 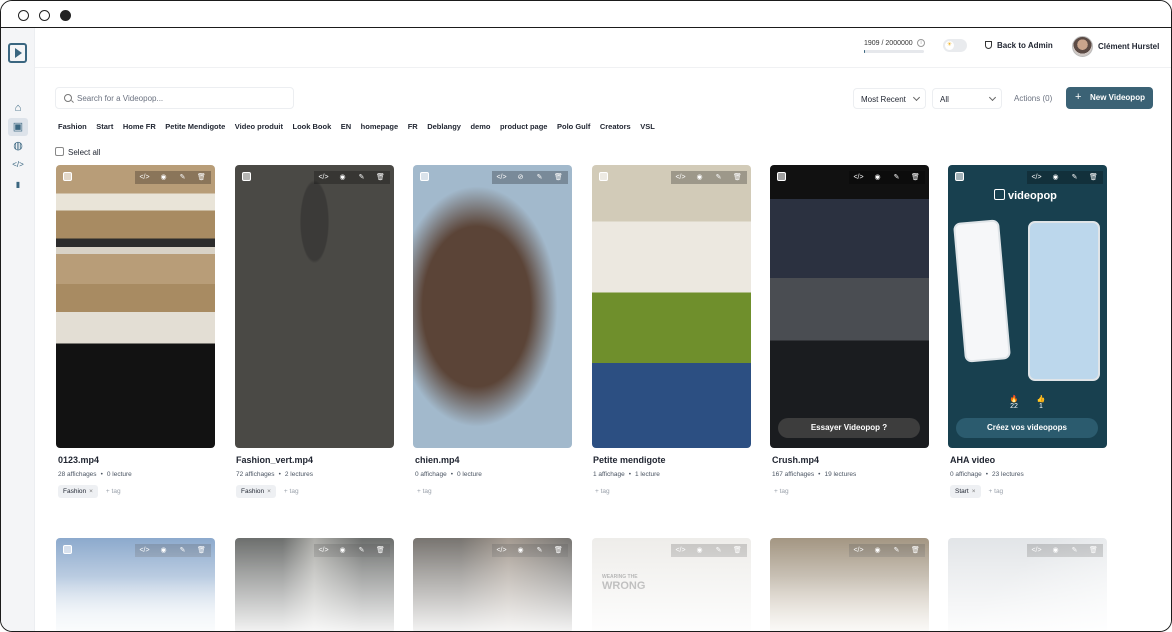 I want to click on tag-filter: demo, so click(x=480, y=128).